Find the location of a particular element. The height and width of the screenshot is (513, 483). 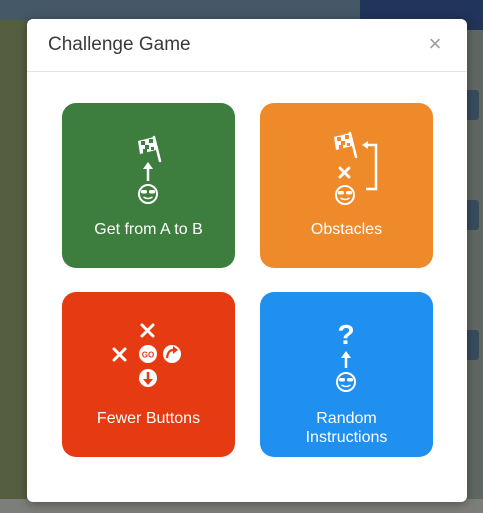

tile-label: Random Instructions is located at coordinates (346, 428).